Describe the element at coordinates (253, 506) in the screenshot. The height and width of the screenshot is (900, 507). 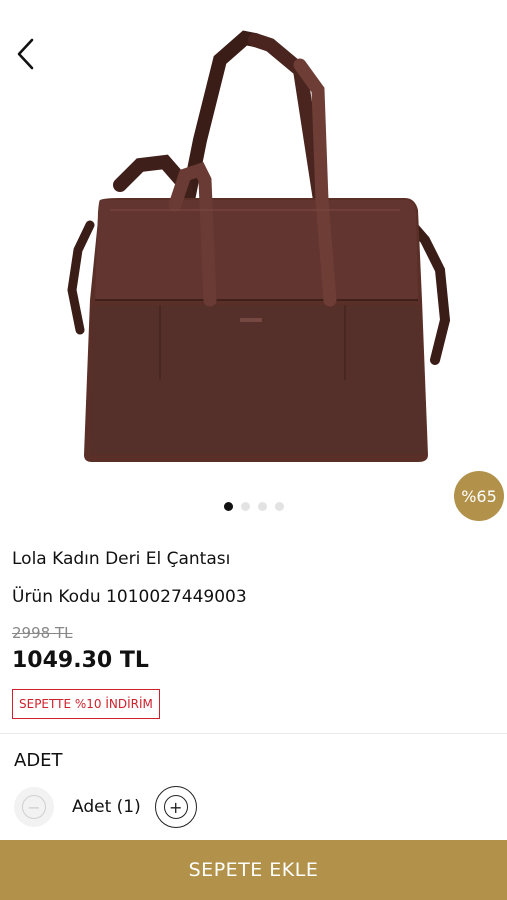
I see `image-pagination` at that location.